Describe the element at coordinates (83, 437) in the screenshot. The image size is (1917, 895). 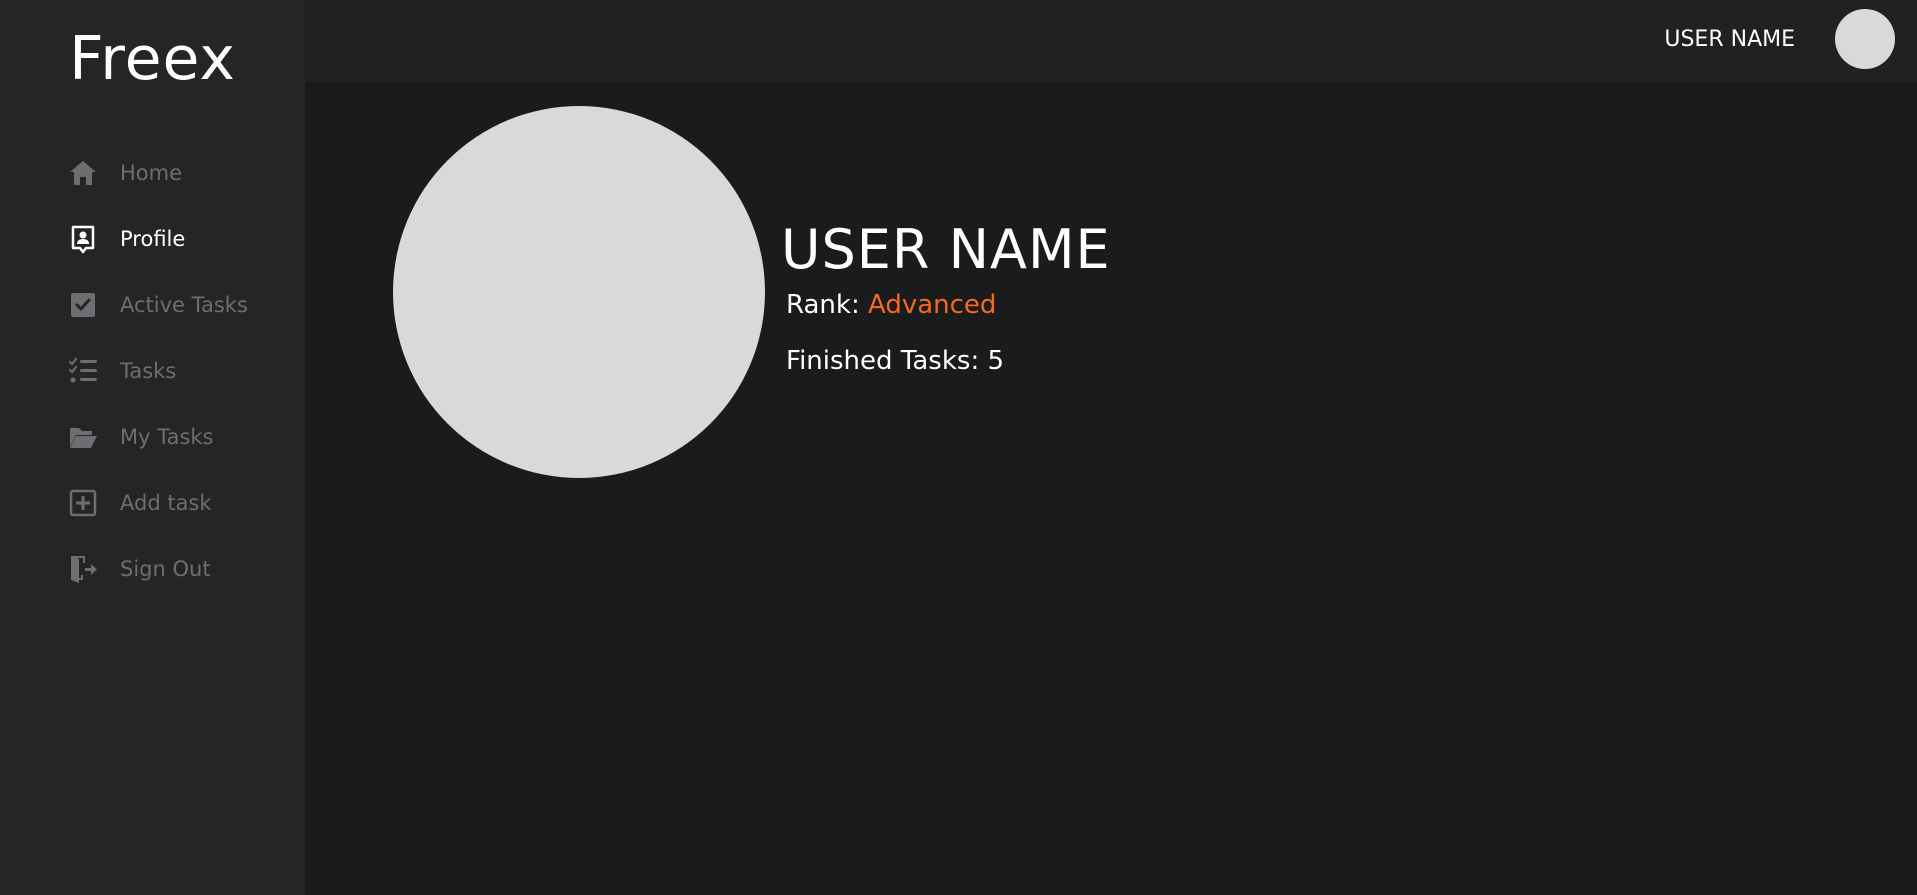
I see `folder-open-icon` at that location.